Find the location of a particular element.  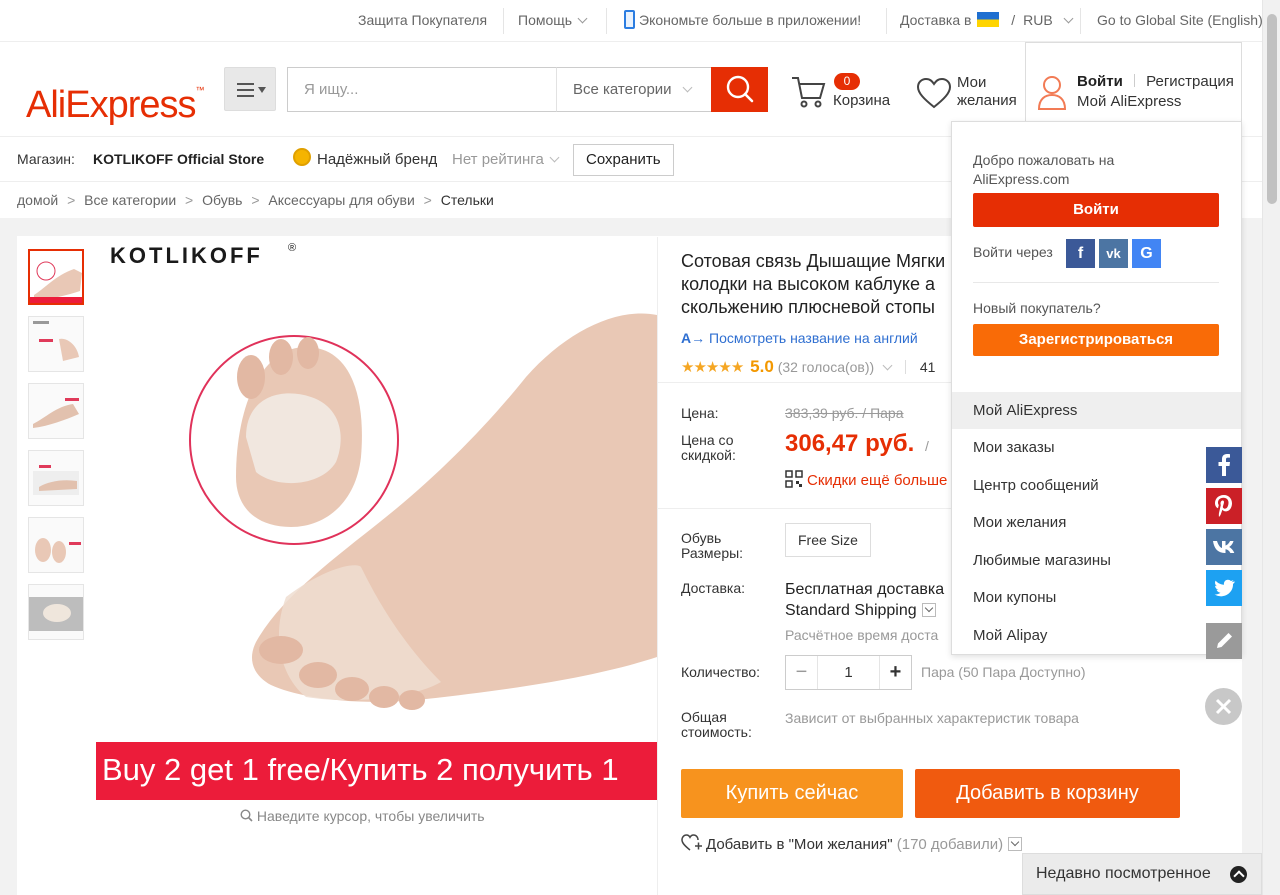

dropdown-login-button: Войти is located at coordinates (1096, 210).